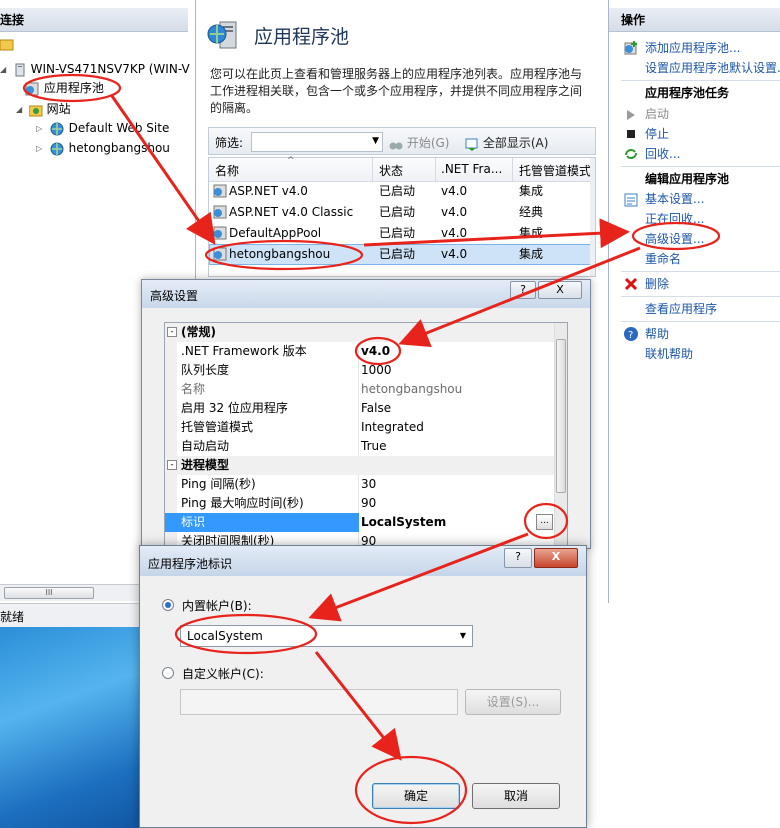 The width and height of the screenshot is (780, 828). Describe the element at coordinates (12, 617) in the screenshot. I see `status-text: 就绪` at that location.